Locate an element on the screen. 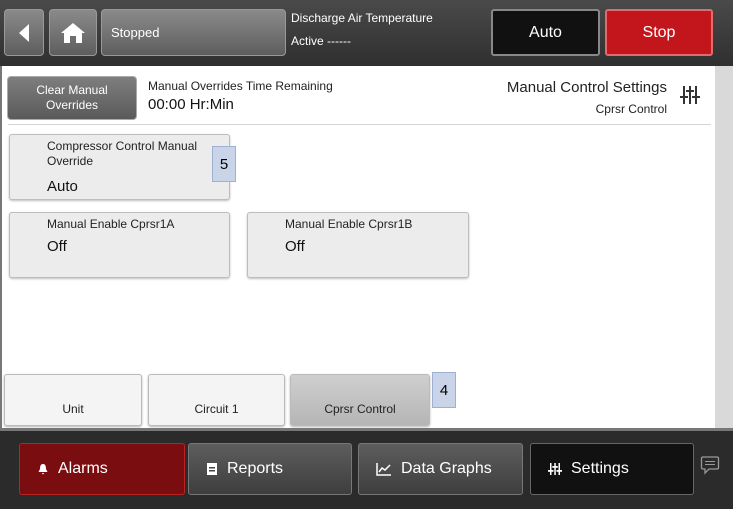 This screenshot has width=733, height=509. sliders-icon is located at coordinates (690, 95).